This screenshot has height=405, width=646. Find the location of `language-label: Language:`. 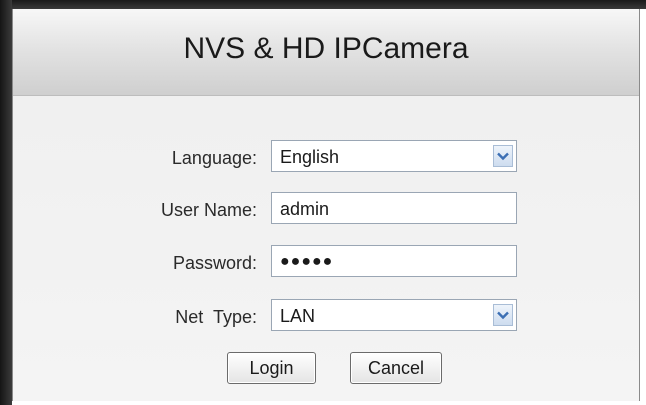

language-label: Language: is located at coordinates (214, 158).